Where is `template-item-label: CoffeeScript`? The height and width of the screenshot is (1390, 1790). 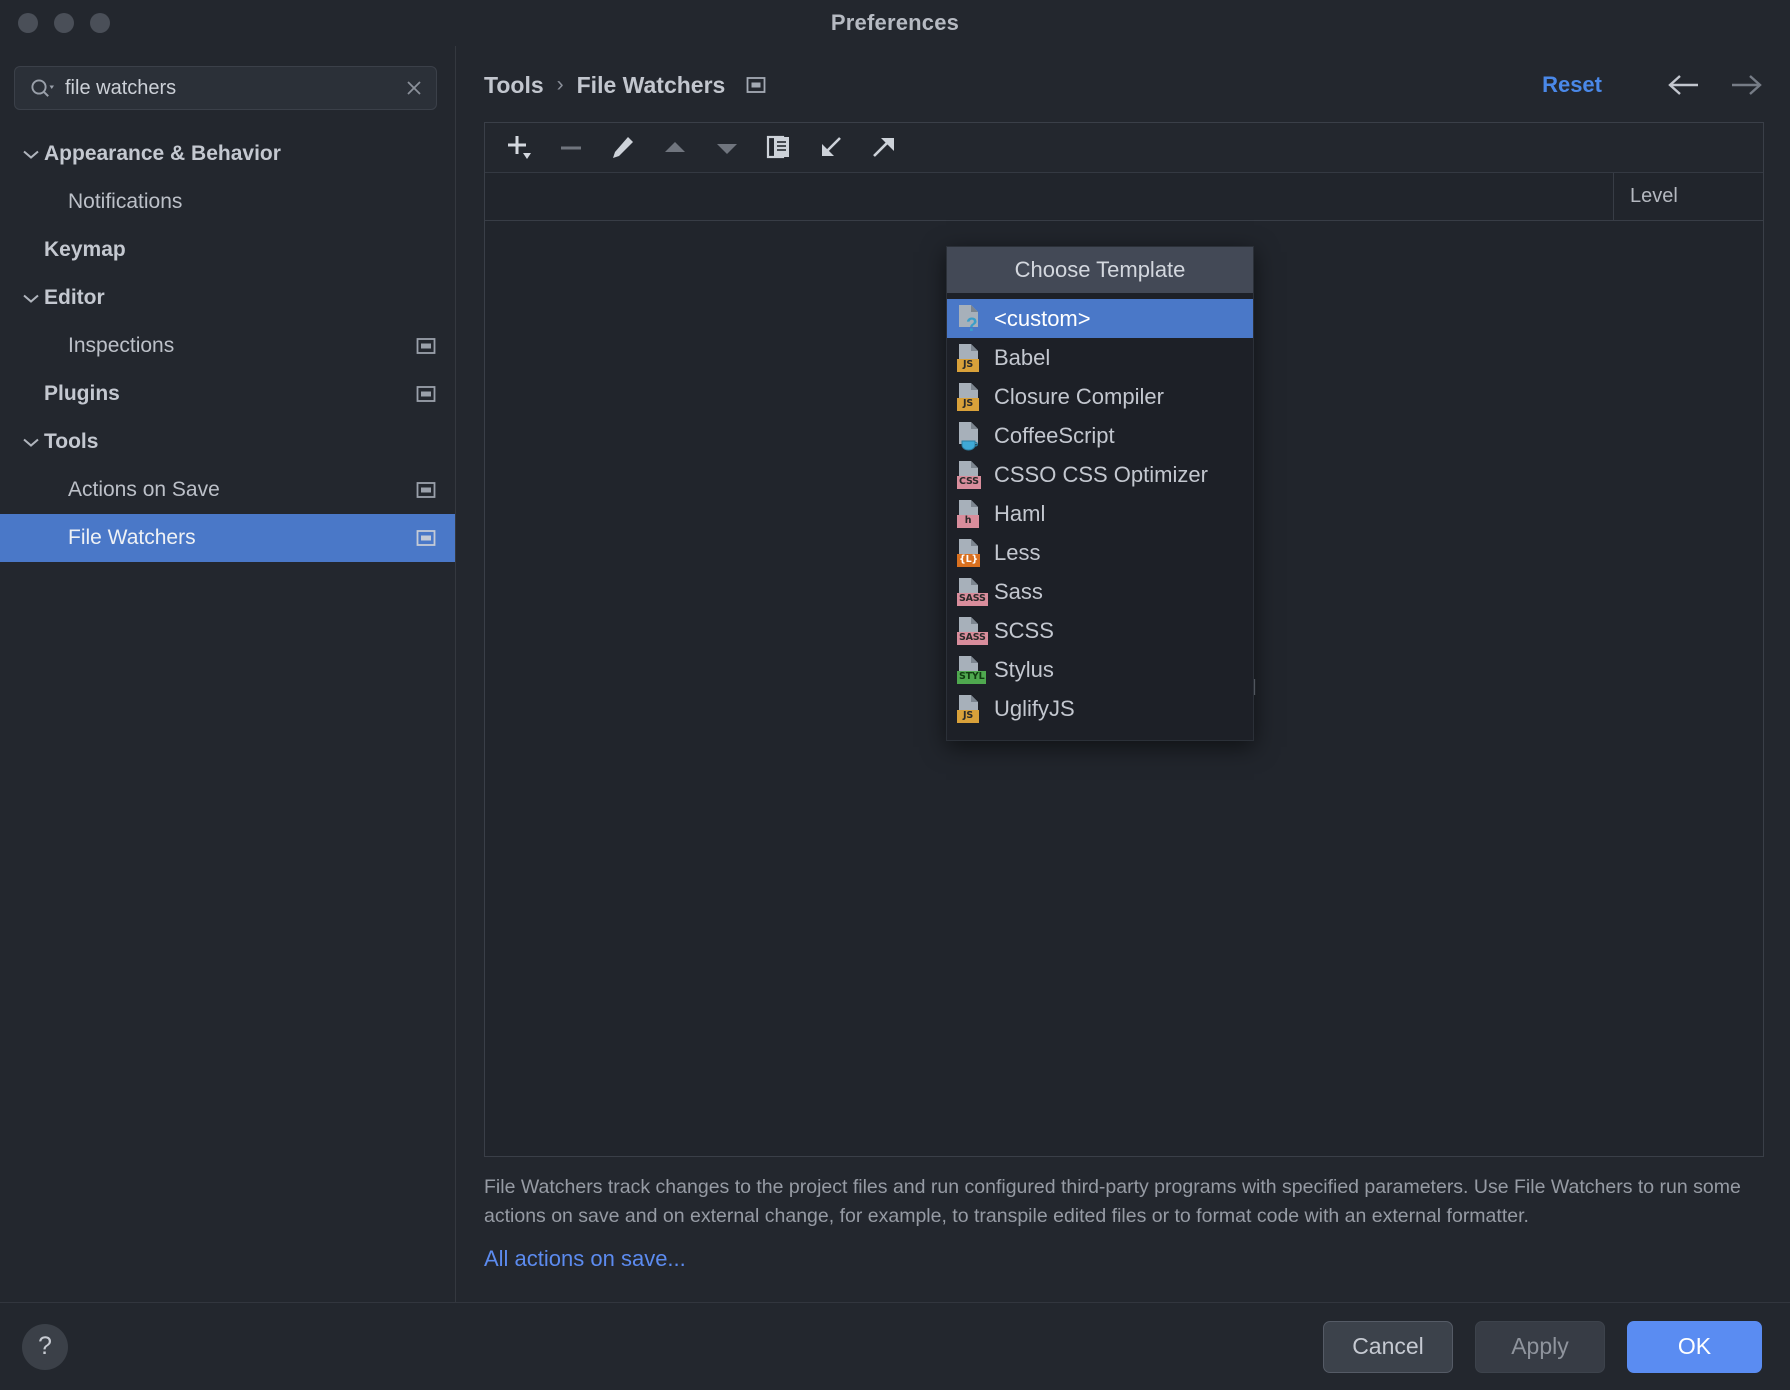
template-item-label: CoffeeScript is located at coordinates (1054, 435).